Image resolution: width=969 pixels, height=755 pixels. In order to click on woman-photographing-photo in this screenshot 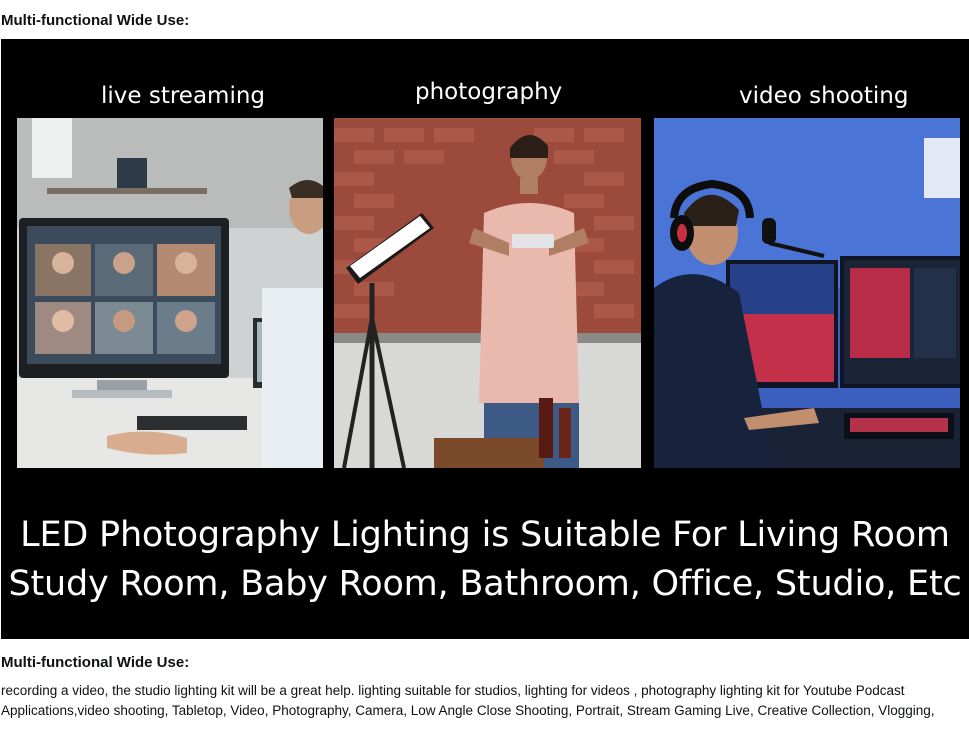, I will do `click(487, 293)`.